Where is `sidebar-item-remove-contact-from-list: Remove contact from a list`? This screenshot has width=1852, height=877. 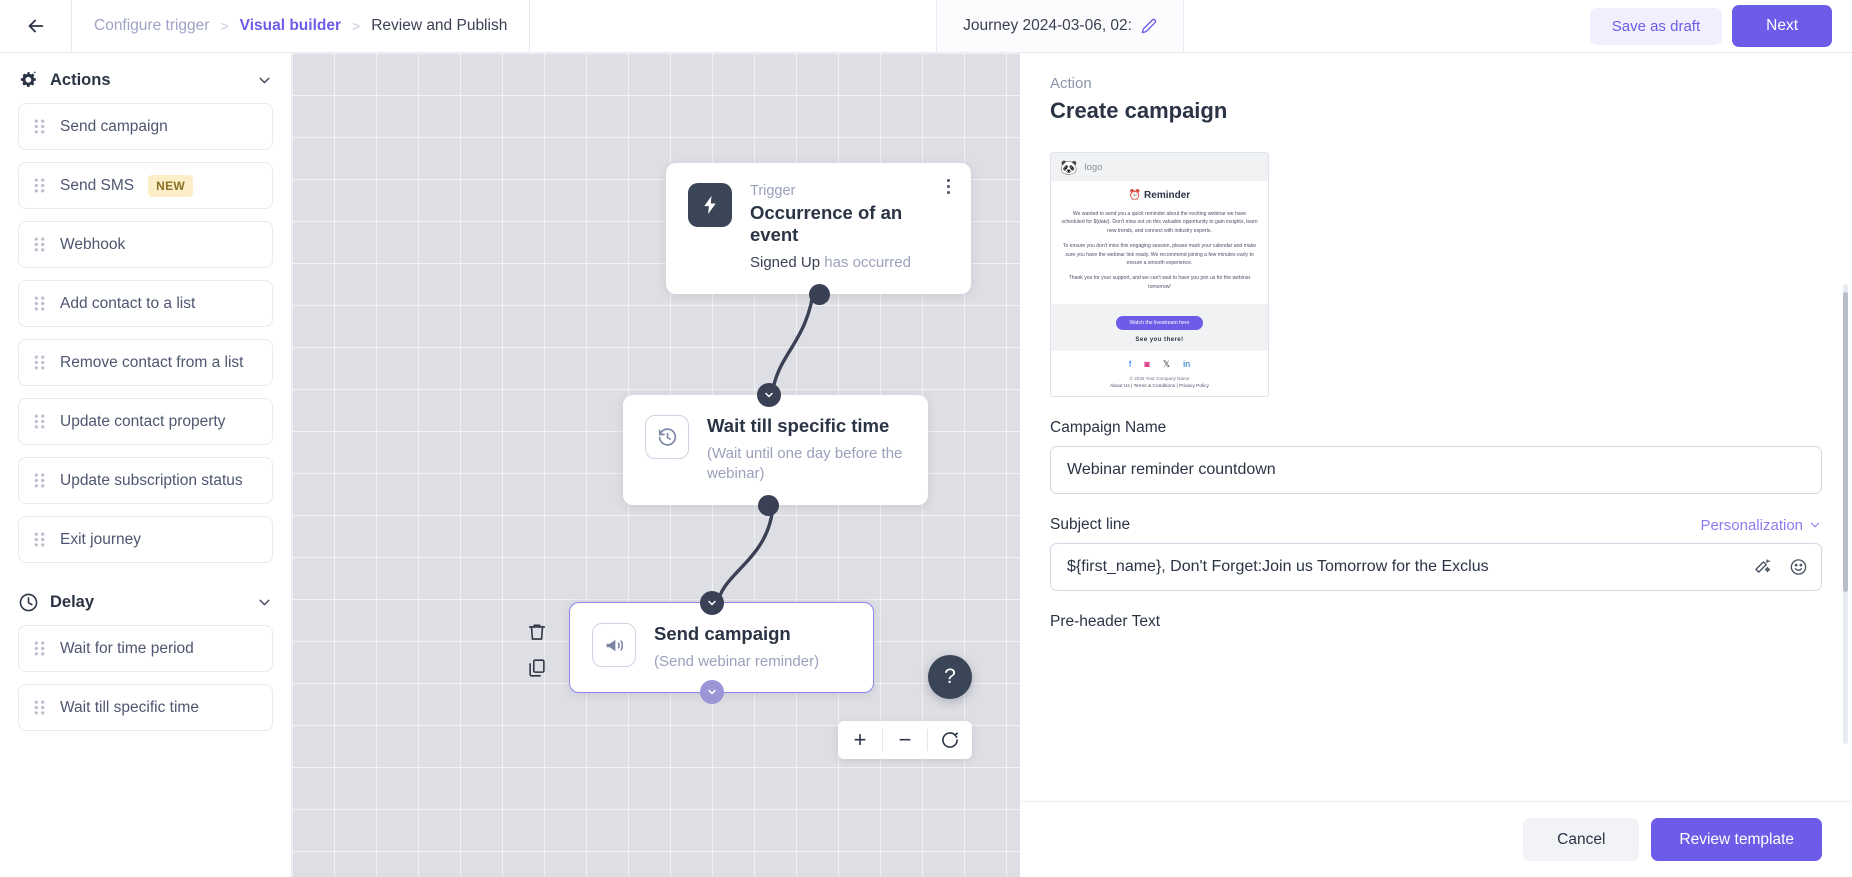
sidebar-item-remove-contact-from-list: Remove contact from a list is located at coordinates (145, 362).